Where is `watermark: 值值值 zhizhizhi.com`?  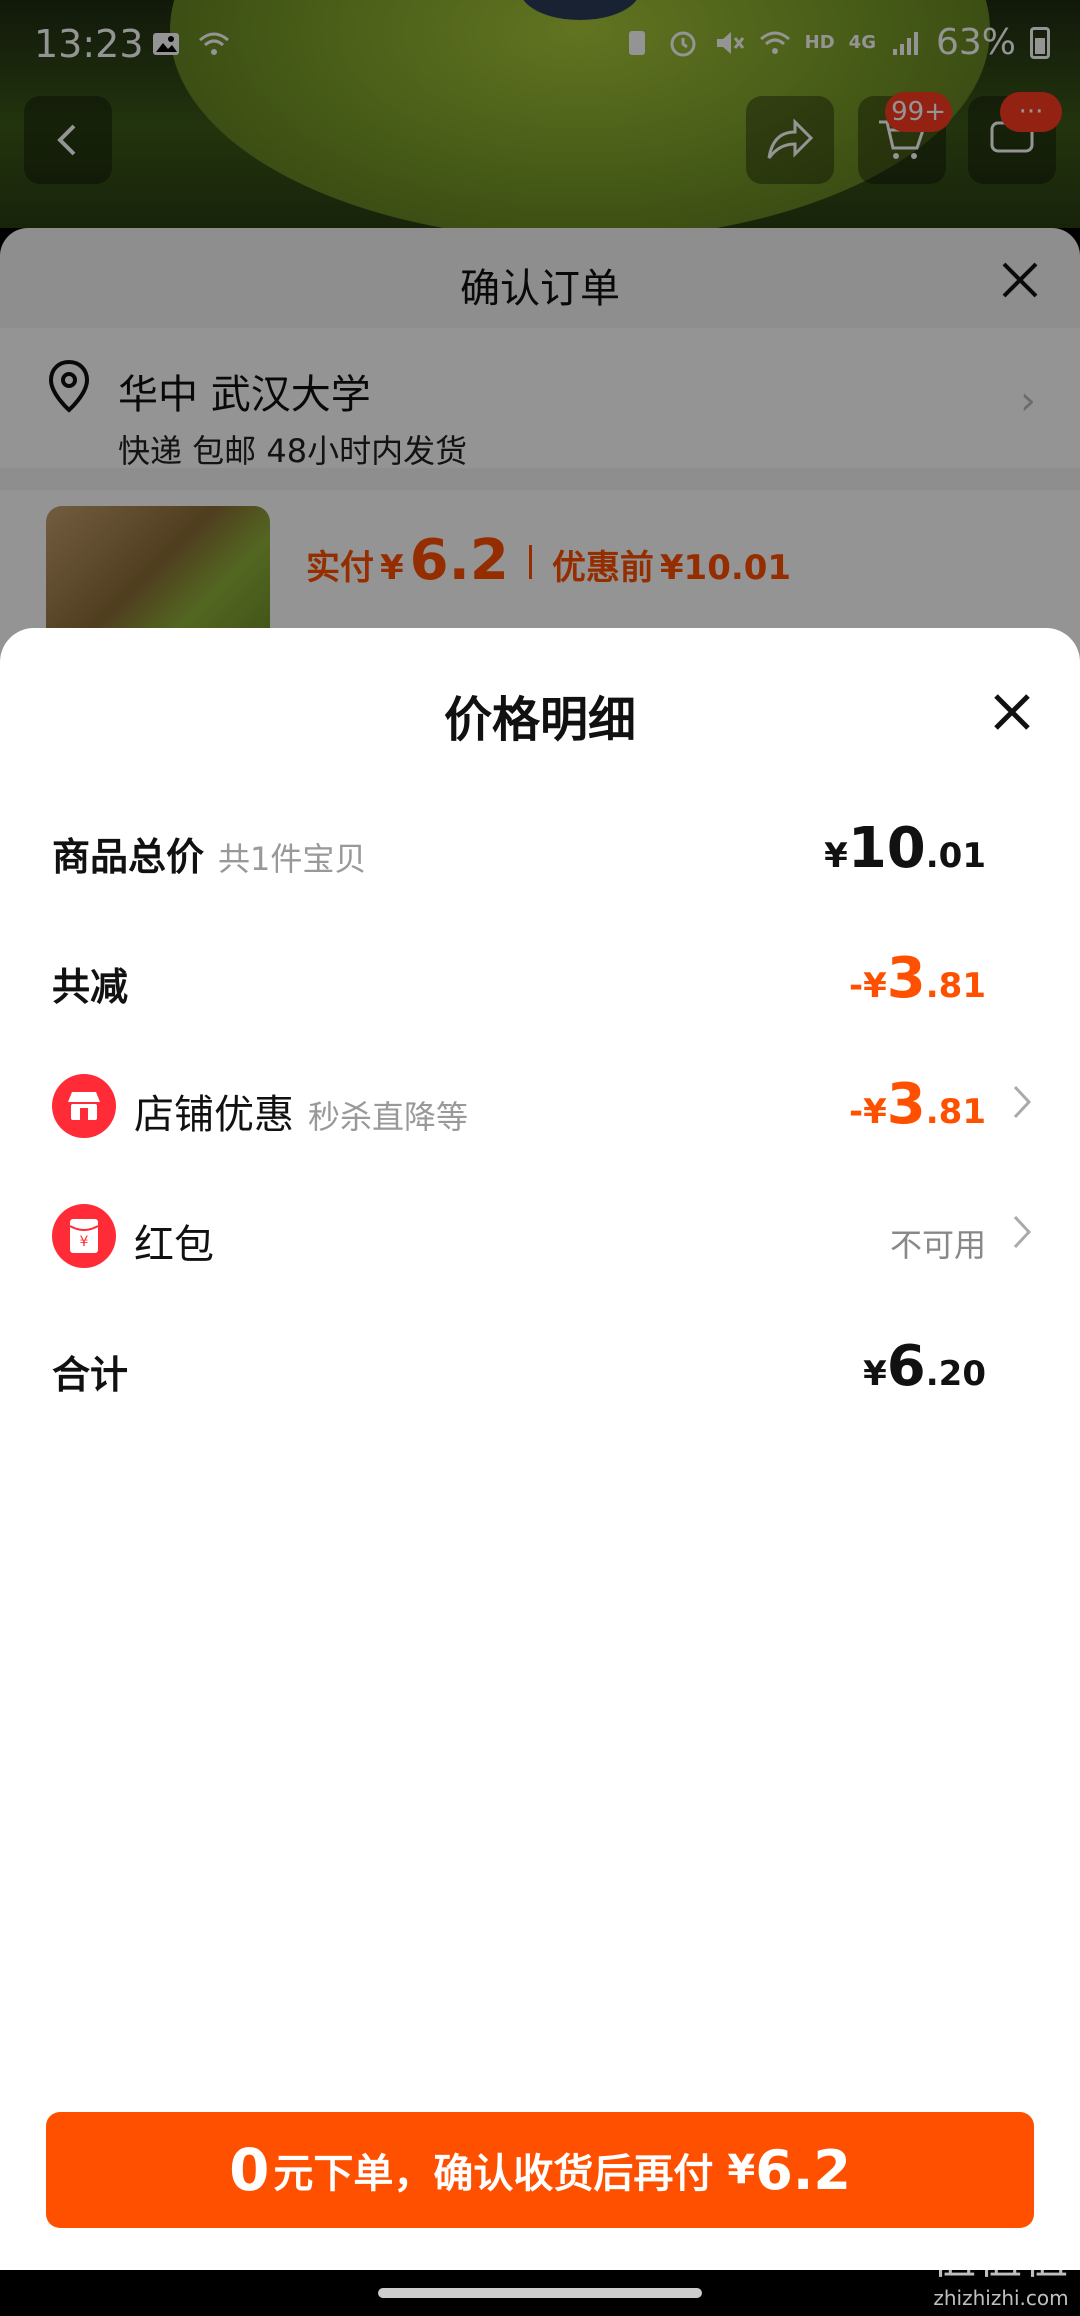
watermark: 值值值 zhizhizhi.com is located at coordinates (1001, 2266).